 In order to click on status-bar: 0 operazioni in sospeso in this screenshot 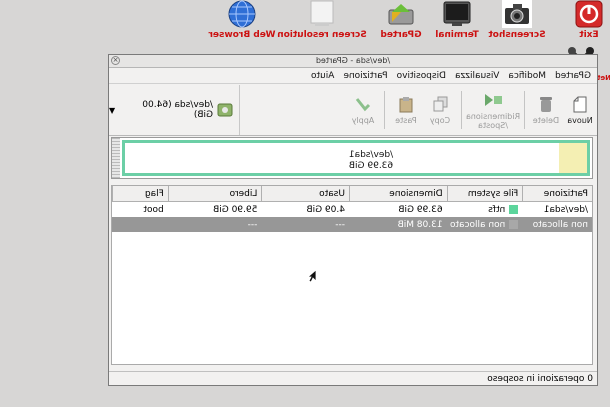, I will do `click(353, 378)`.